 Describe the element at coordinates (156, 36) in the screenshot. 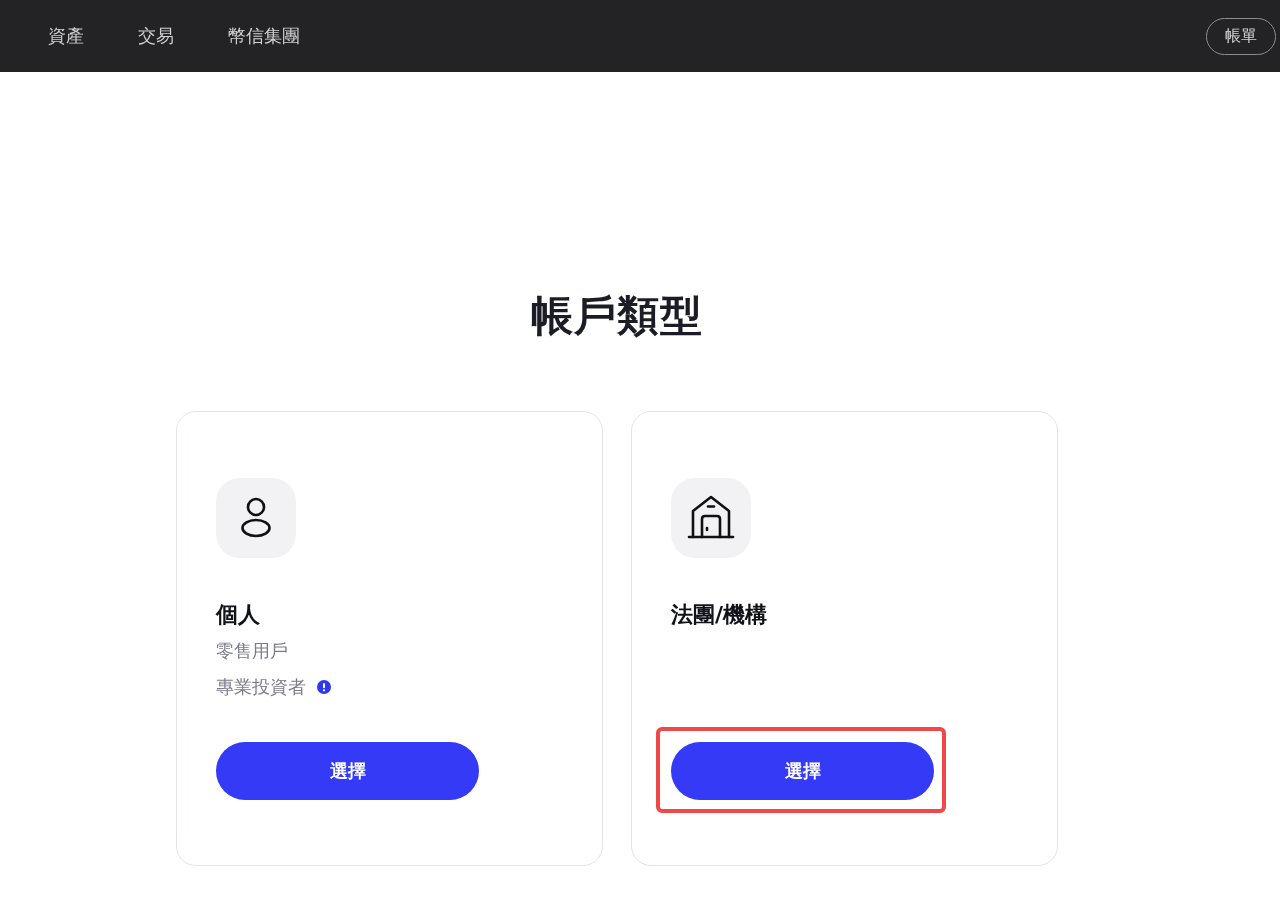

I see `nav-link: 交易` at that location.